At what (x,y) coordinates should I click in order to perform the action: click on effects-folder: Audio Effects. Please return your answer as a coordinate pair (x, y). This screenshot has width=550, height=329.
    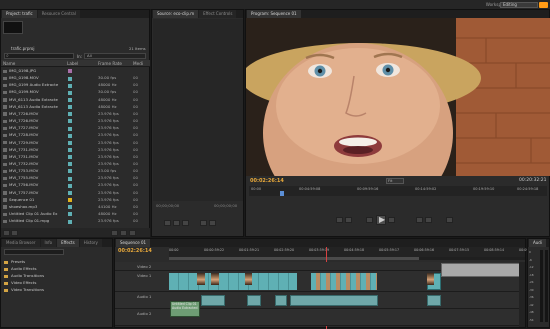
    Looking at the image, I should click on (20, 268).